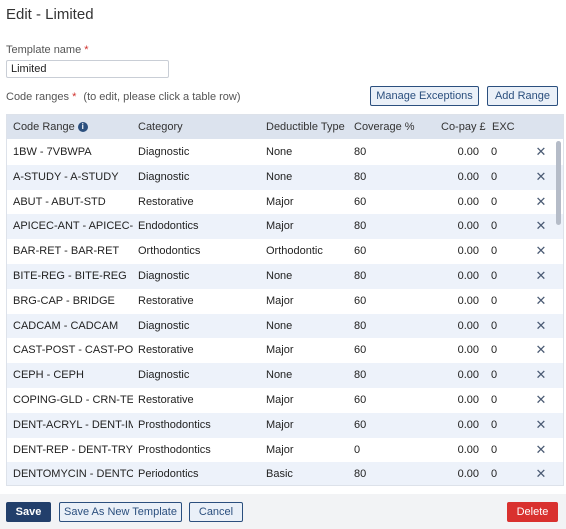 This screenshot has height=529, width=566. I want to click on cell-code-range: COPING-GLD - CRN-TEMP, so click(73, 400).